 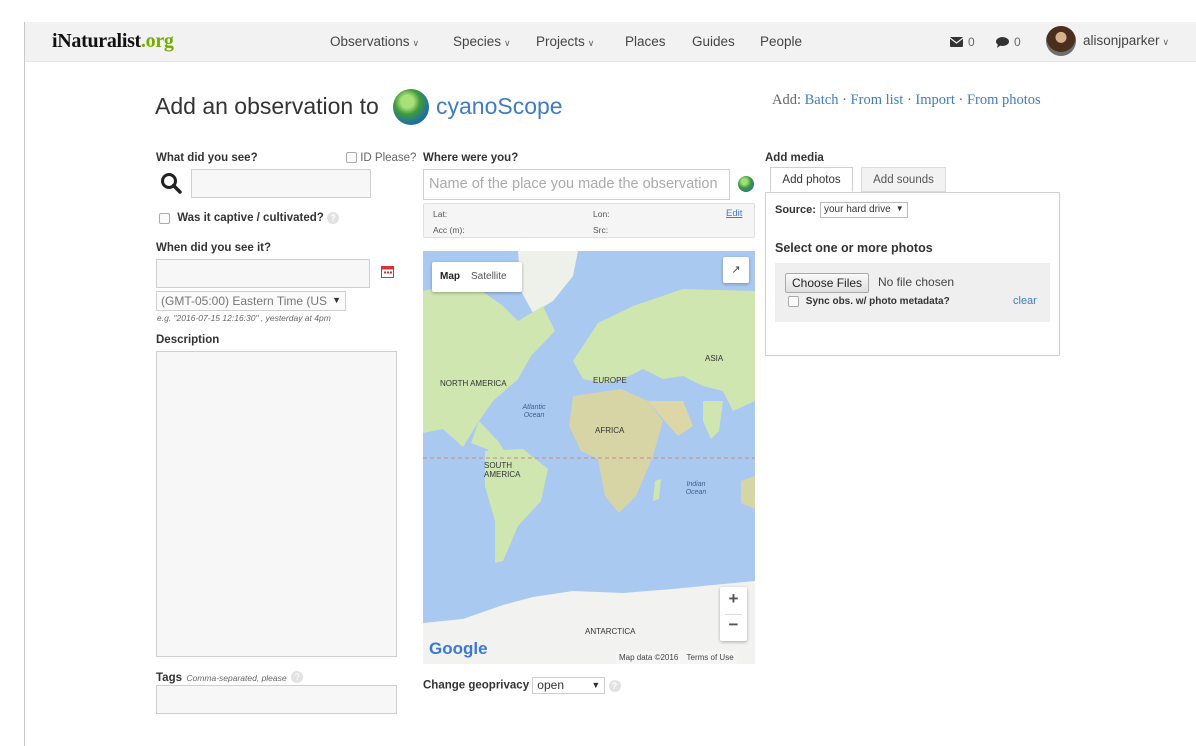 What do you see at coordinates (746, 184) in the screenshot?
I see `globe-icon` at bounding box center [746, 184].